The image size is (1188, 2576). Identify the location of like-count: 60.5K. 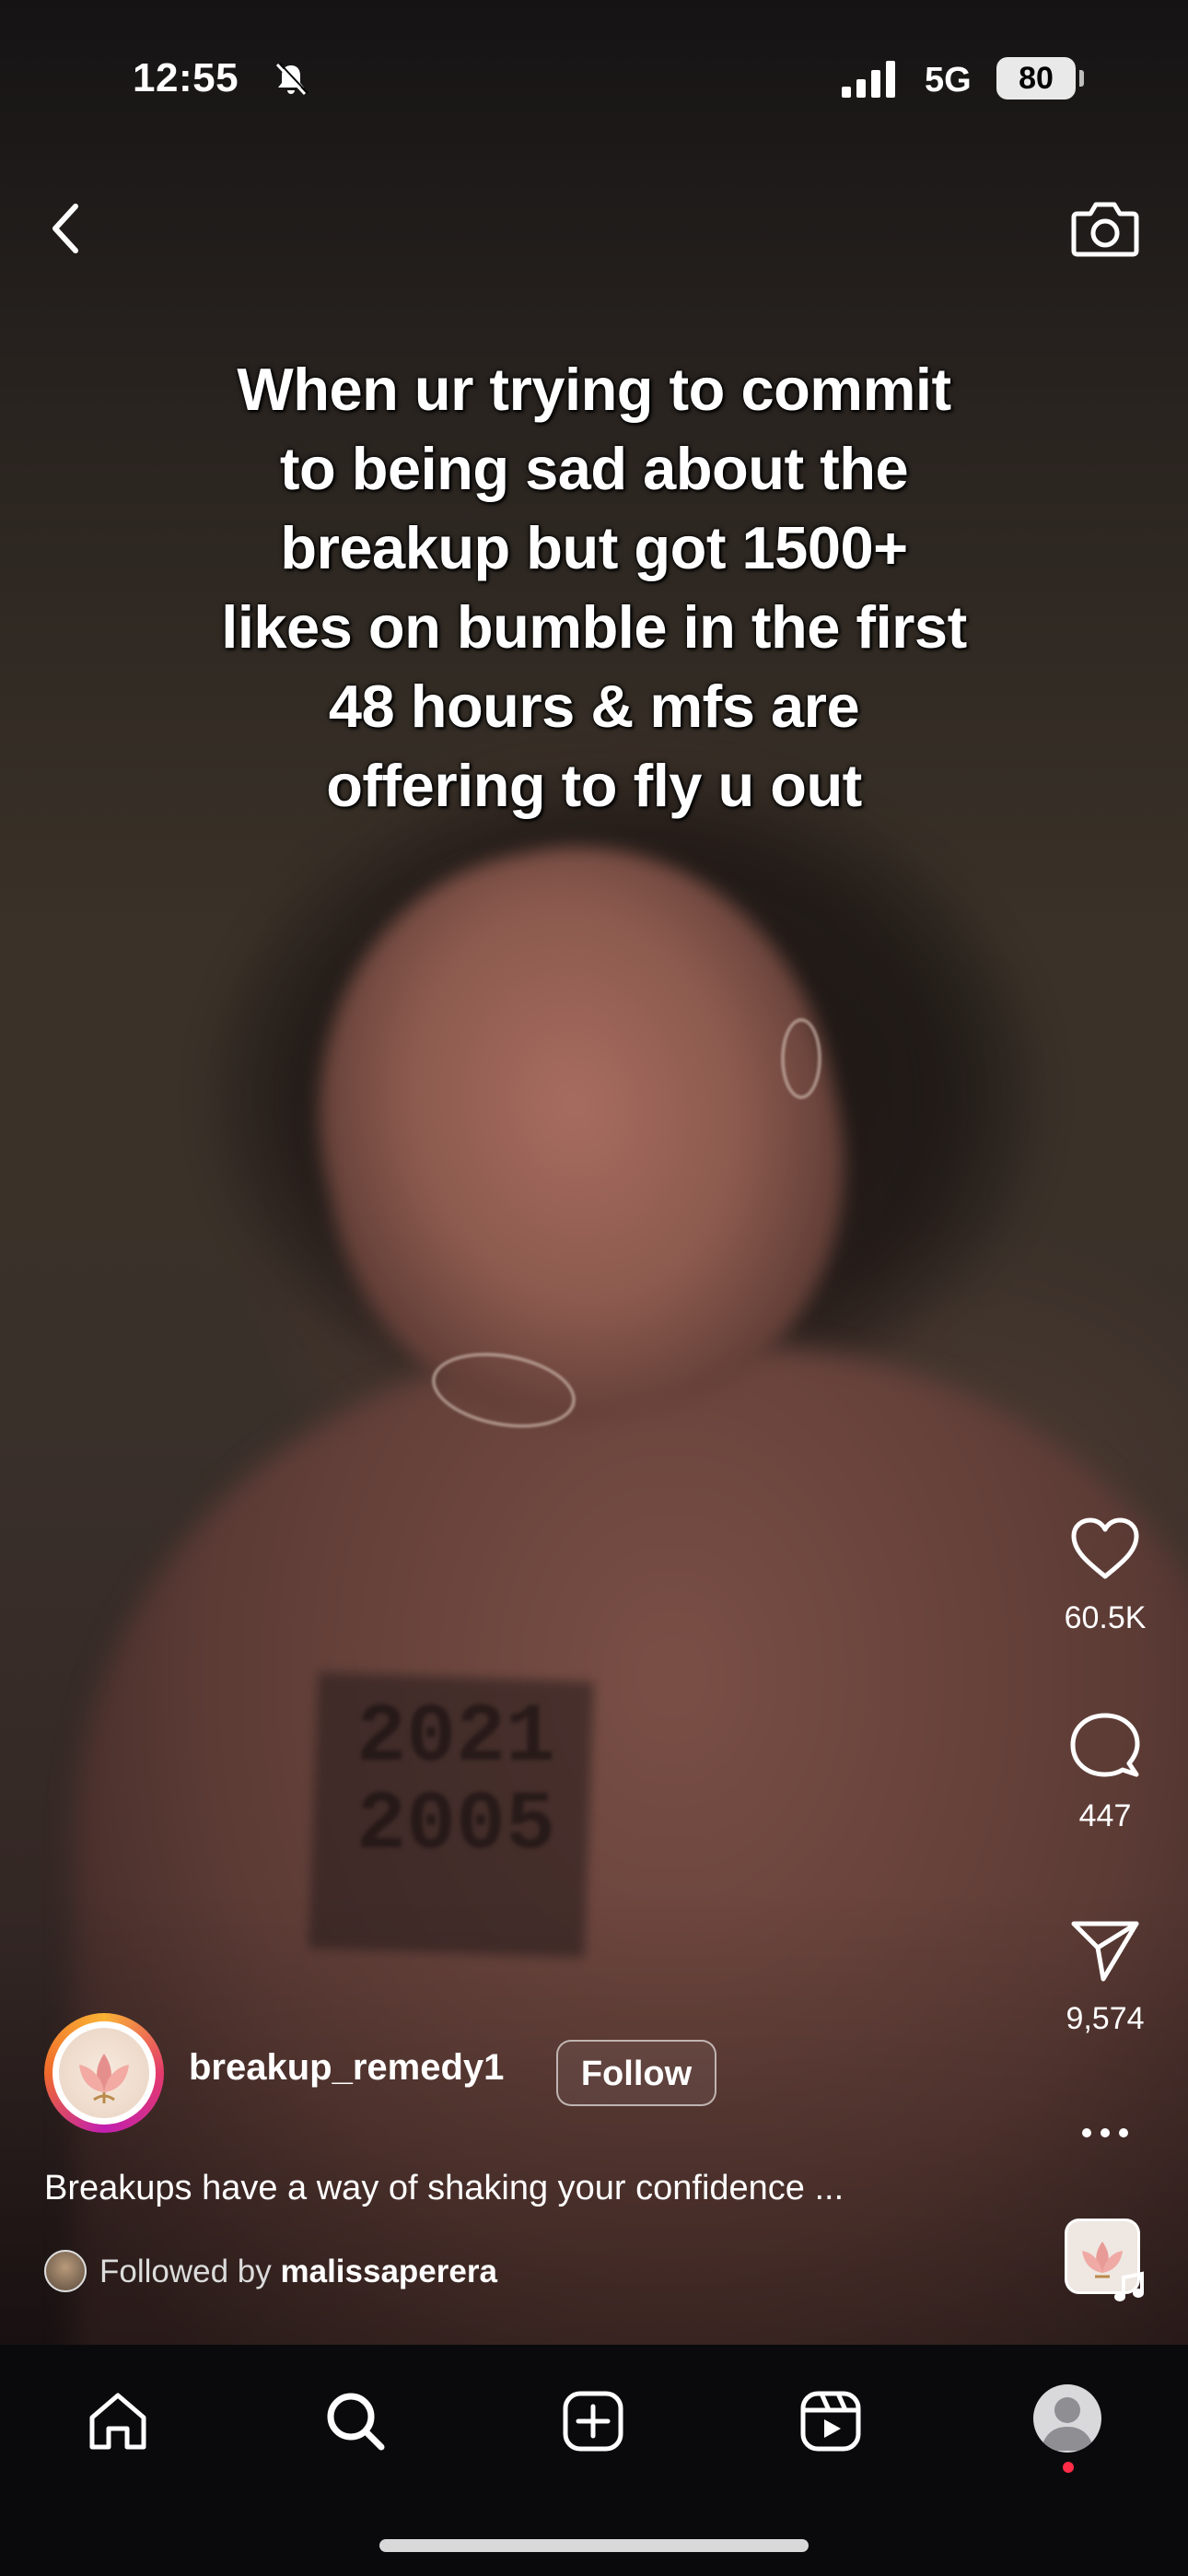
(1105, 1617).